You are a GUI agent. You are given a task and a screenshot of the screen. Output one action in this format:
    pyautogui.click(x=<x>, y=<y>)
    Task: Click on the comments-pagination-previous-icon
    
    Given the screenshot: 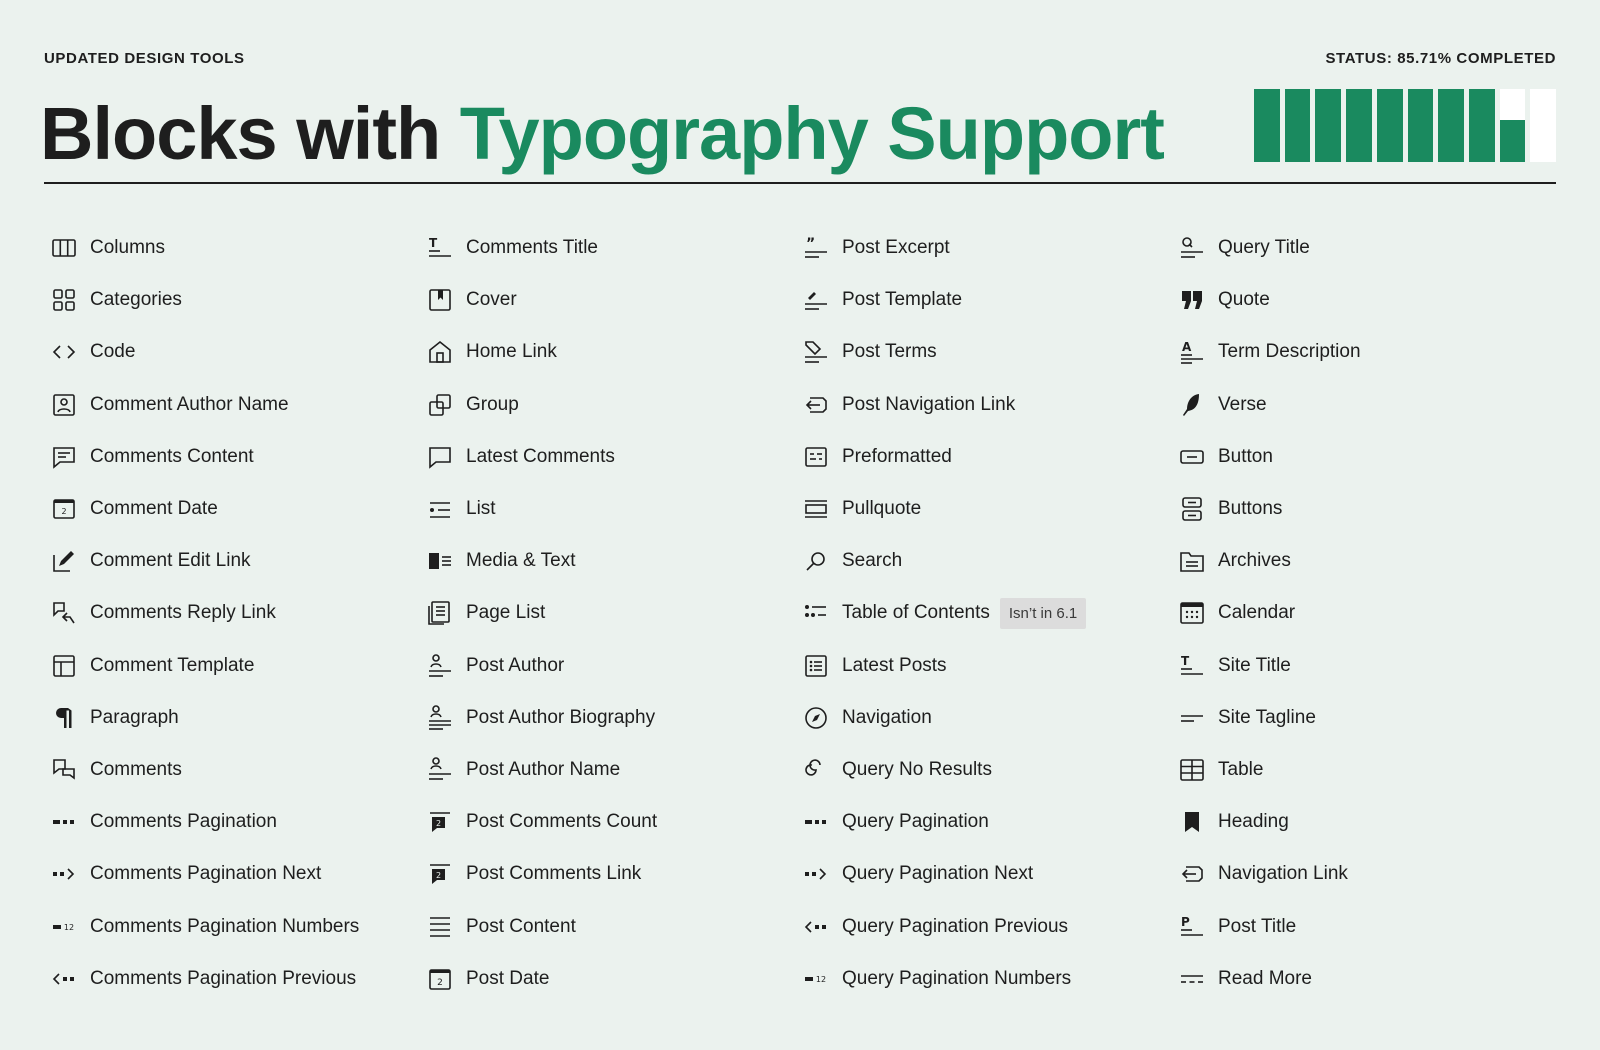 What is the action you would take?
    pyautogui.click(x=64, y=979)
    